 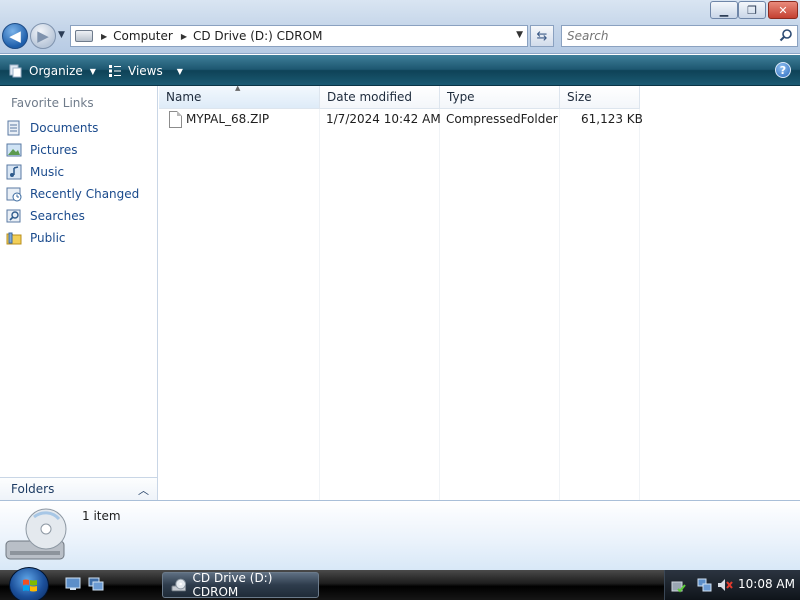 I want to click on refresh-icon: ⇆, so click(x=542, y=36).